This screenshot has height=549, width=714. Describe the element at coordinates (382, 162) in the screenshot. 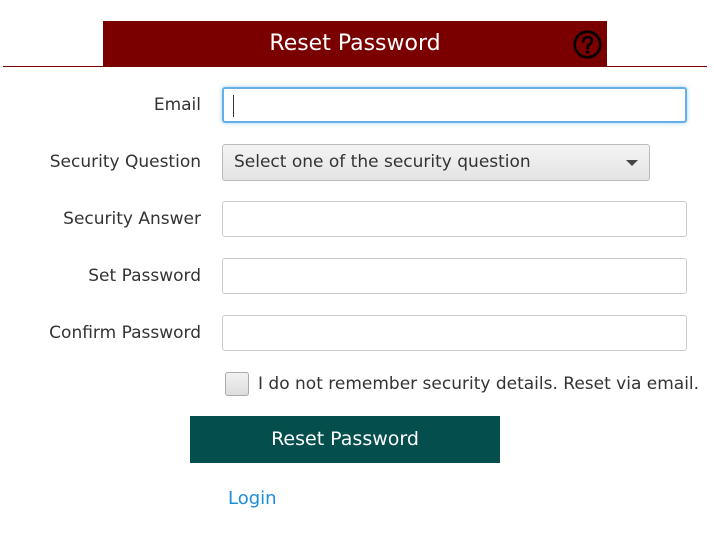

I see `security-question-selected-value: Select one of the security question` at that location.